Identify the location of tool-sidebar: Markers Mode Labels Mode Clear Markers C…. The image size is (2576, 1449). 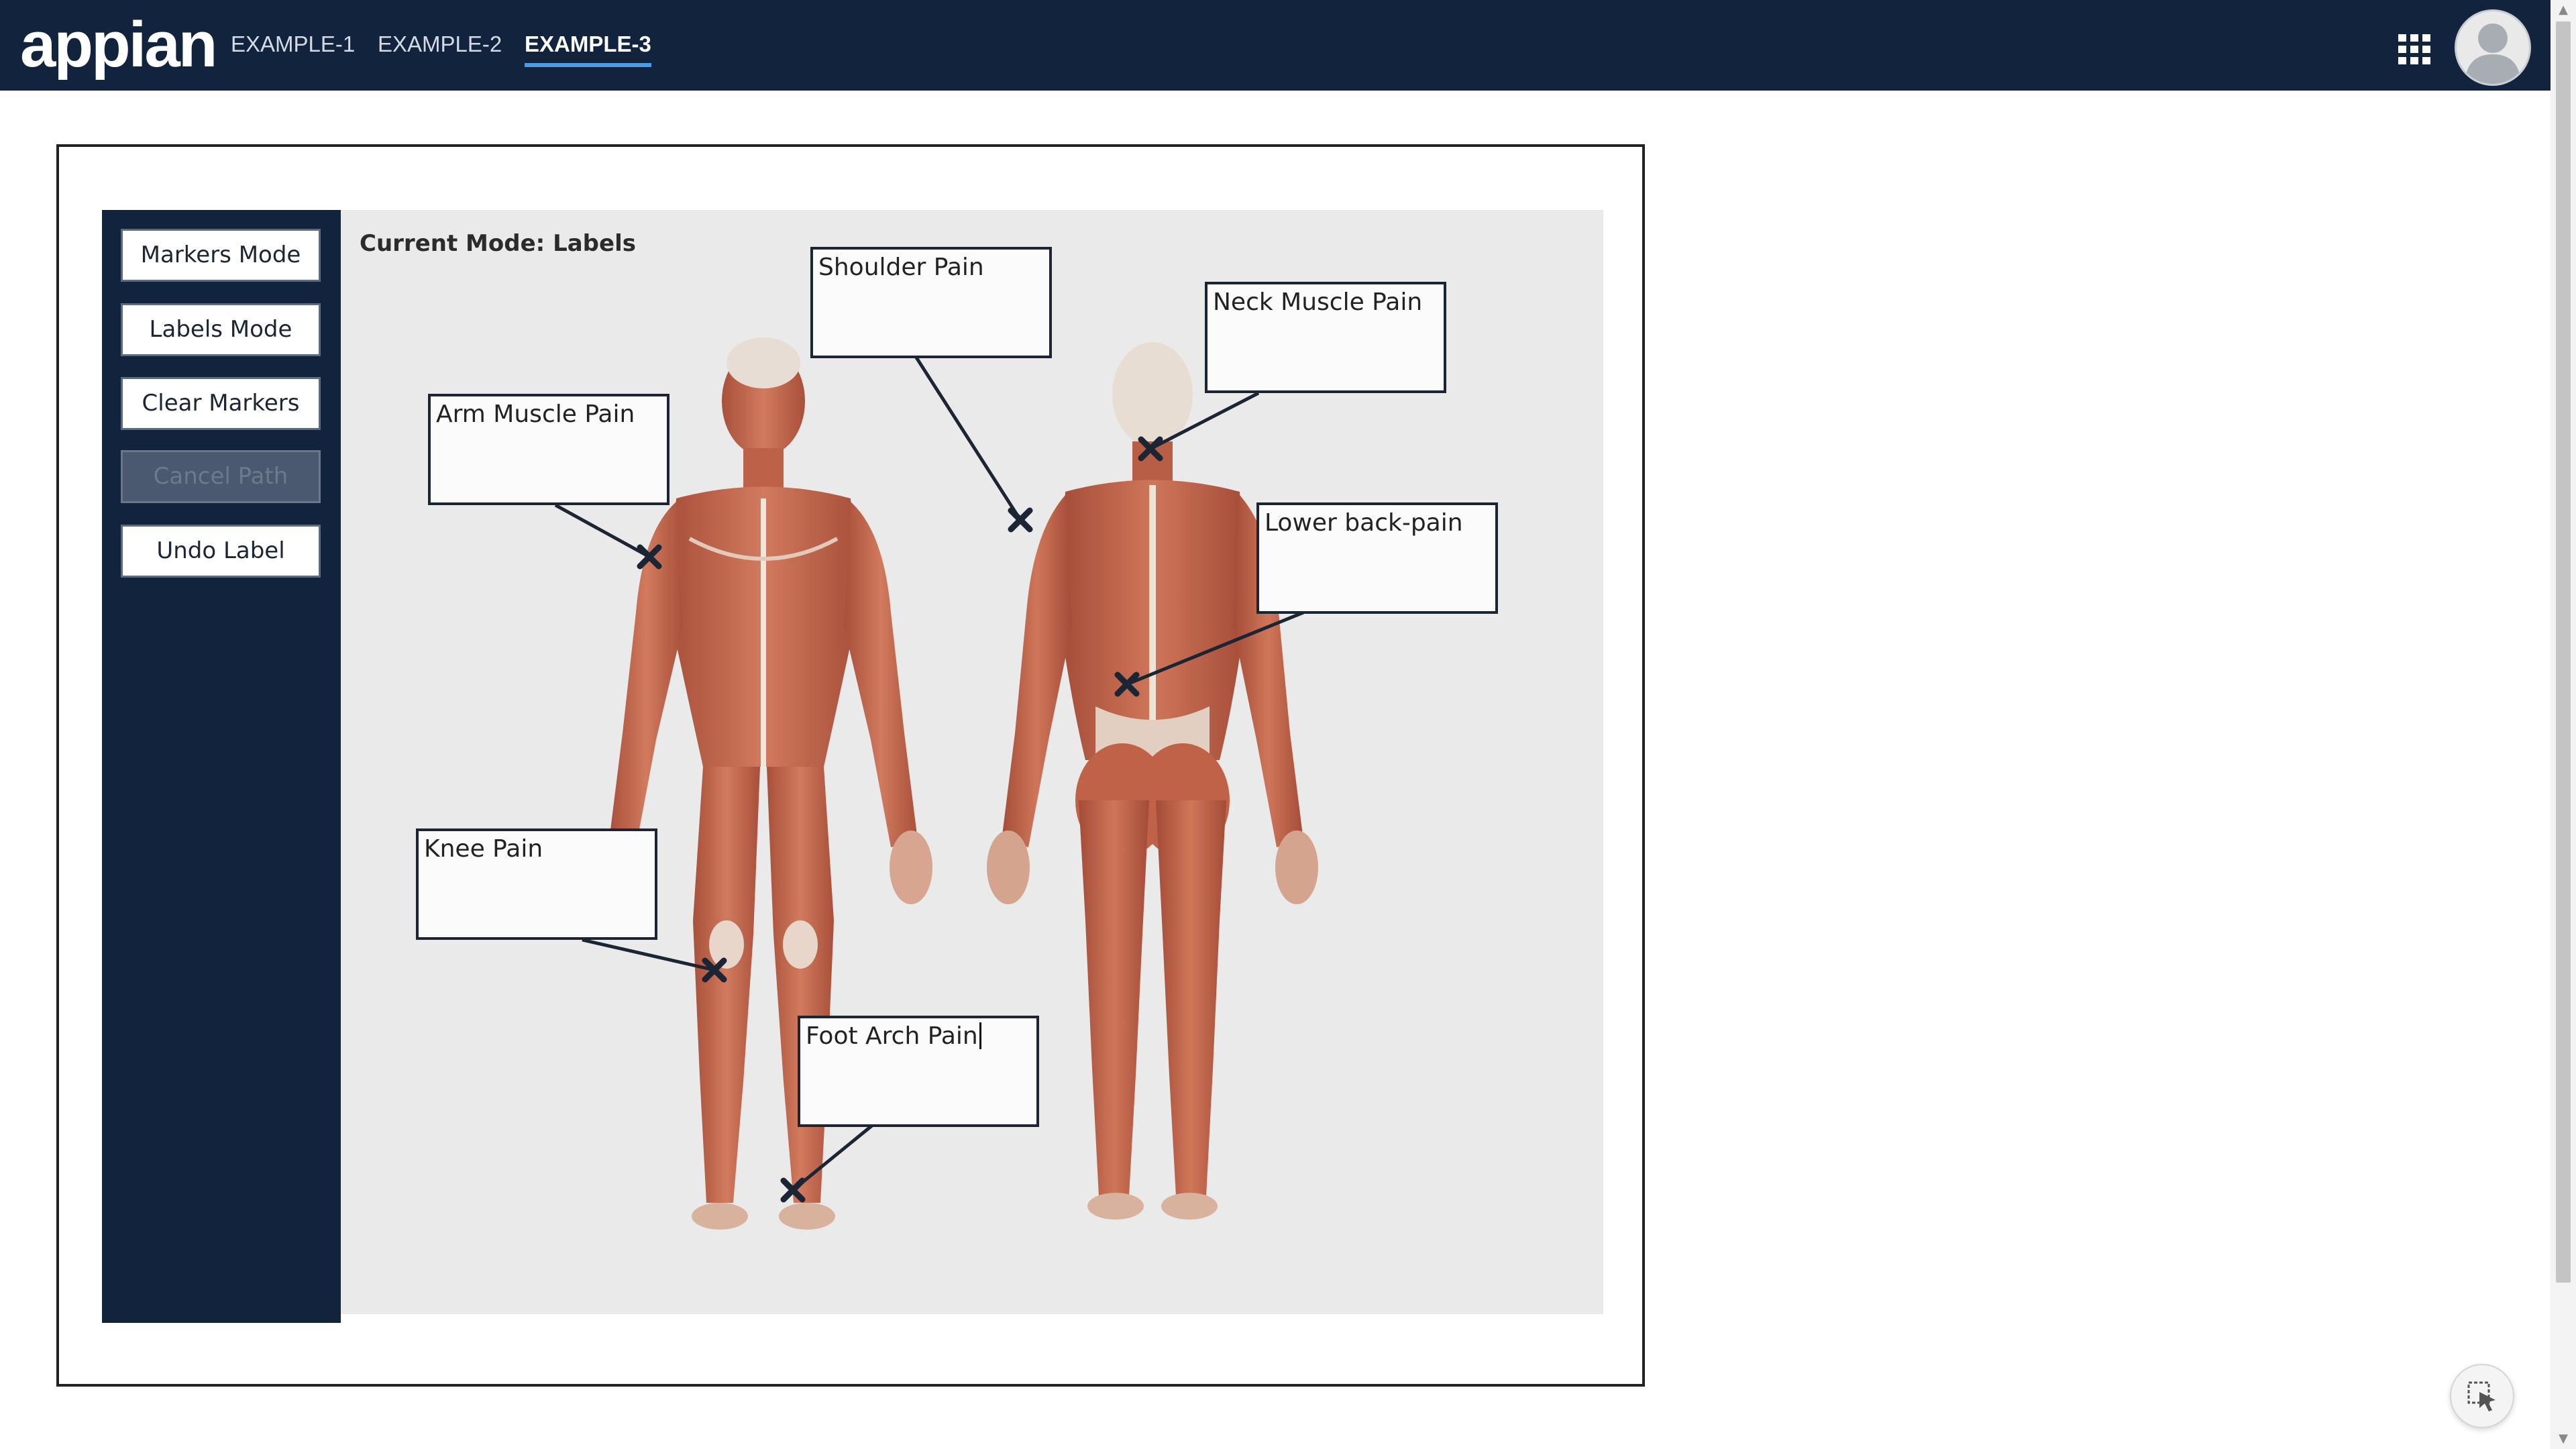
(221, 766).